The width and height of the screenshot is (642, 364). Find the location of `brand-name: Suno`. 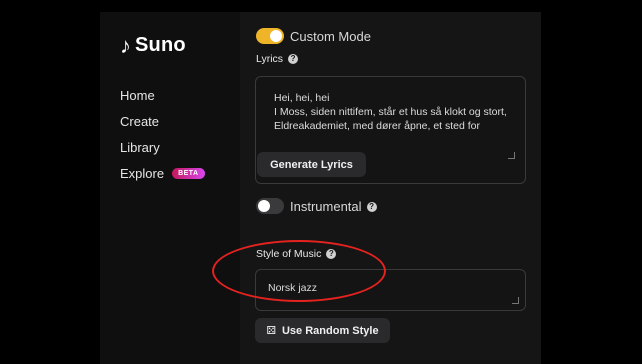

brand-name: Suno is located at coordinates (160, 45).